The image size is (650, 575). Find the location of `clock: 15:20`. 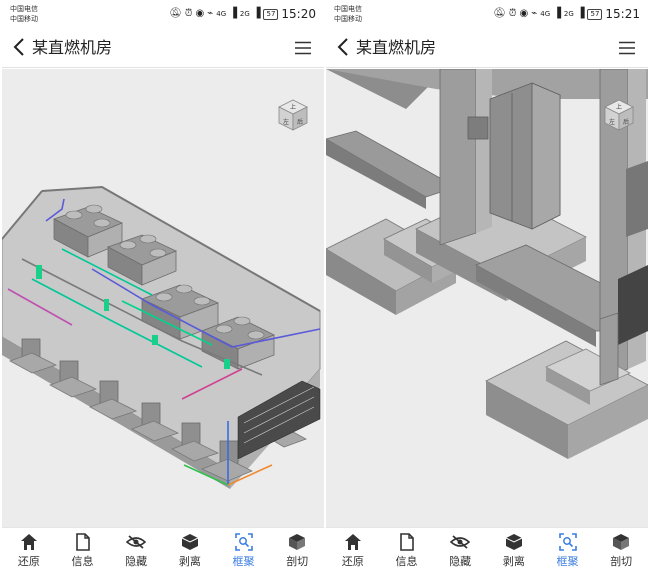

clock: 15:20 is located at coordinates (298, 14).